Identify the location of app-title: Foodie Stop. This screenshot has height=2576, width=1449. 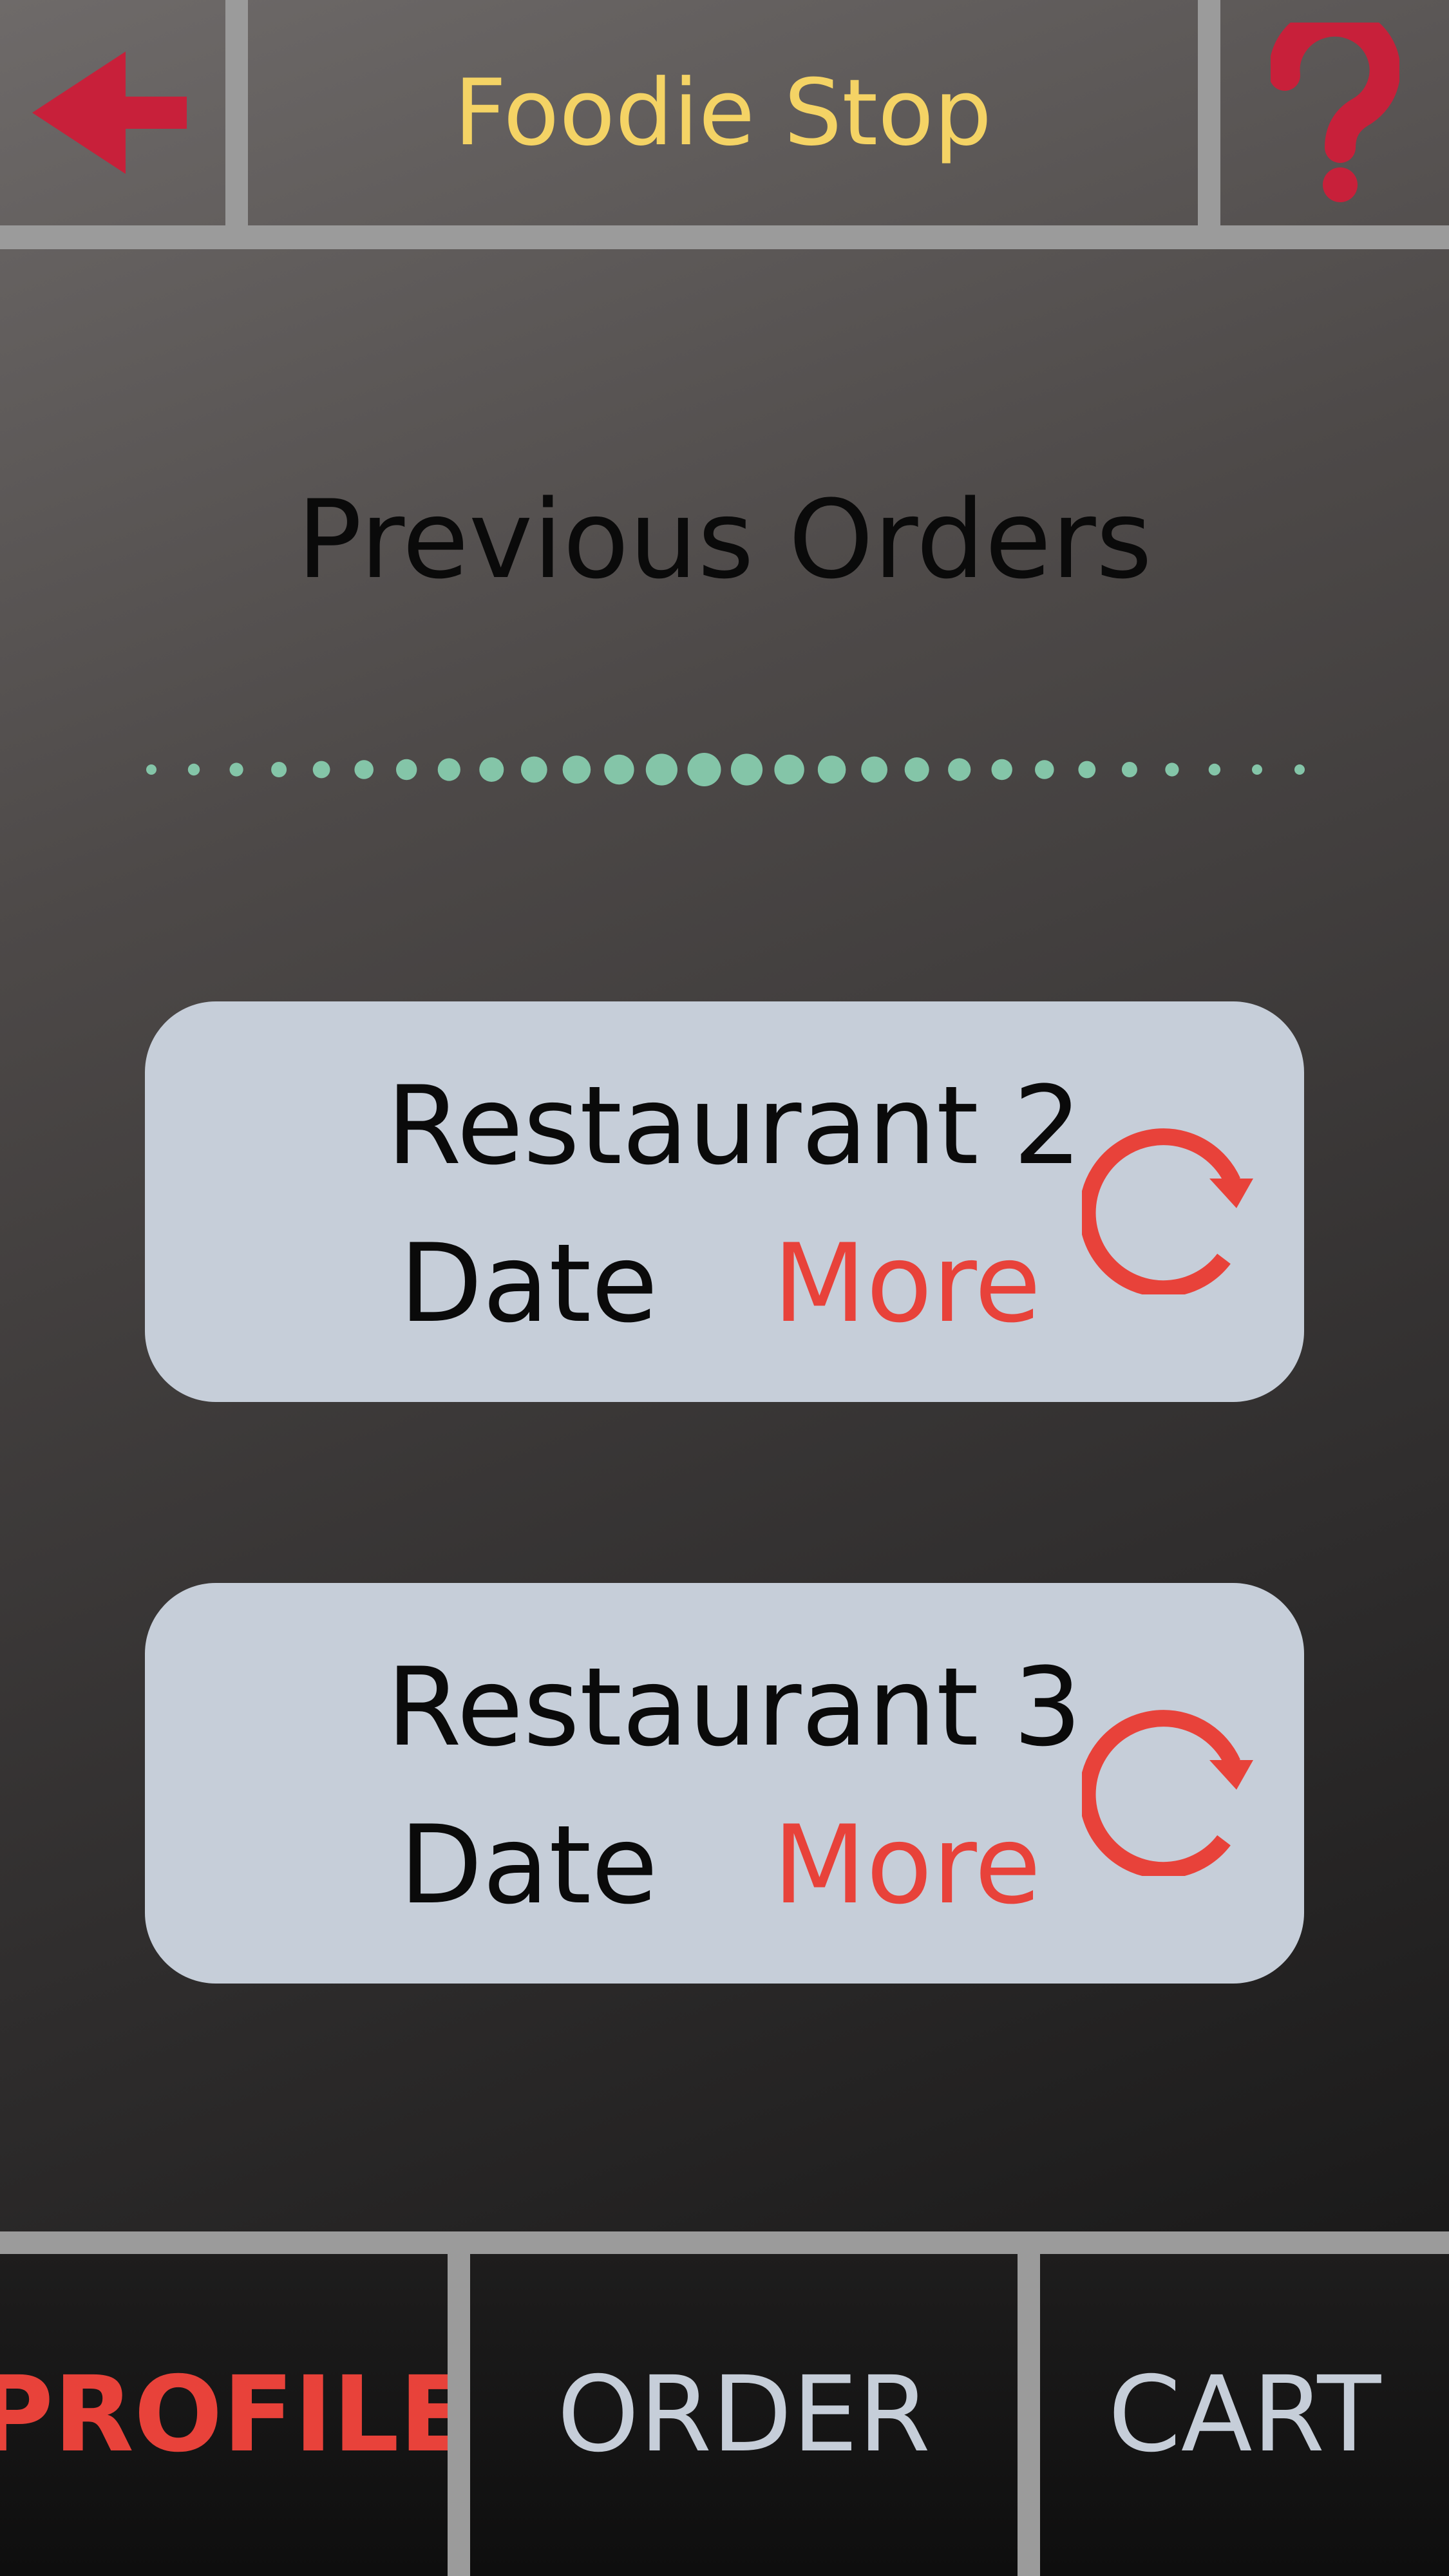
(722, 112).